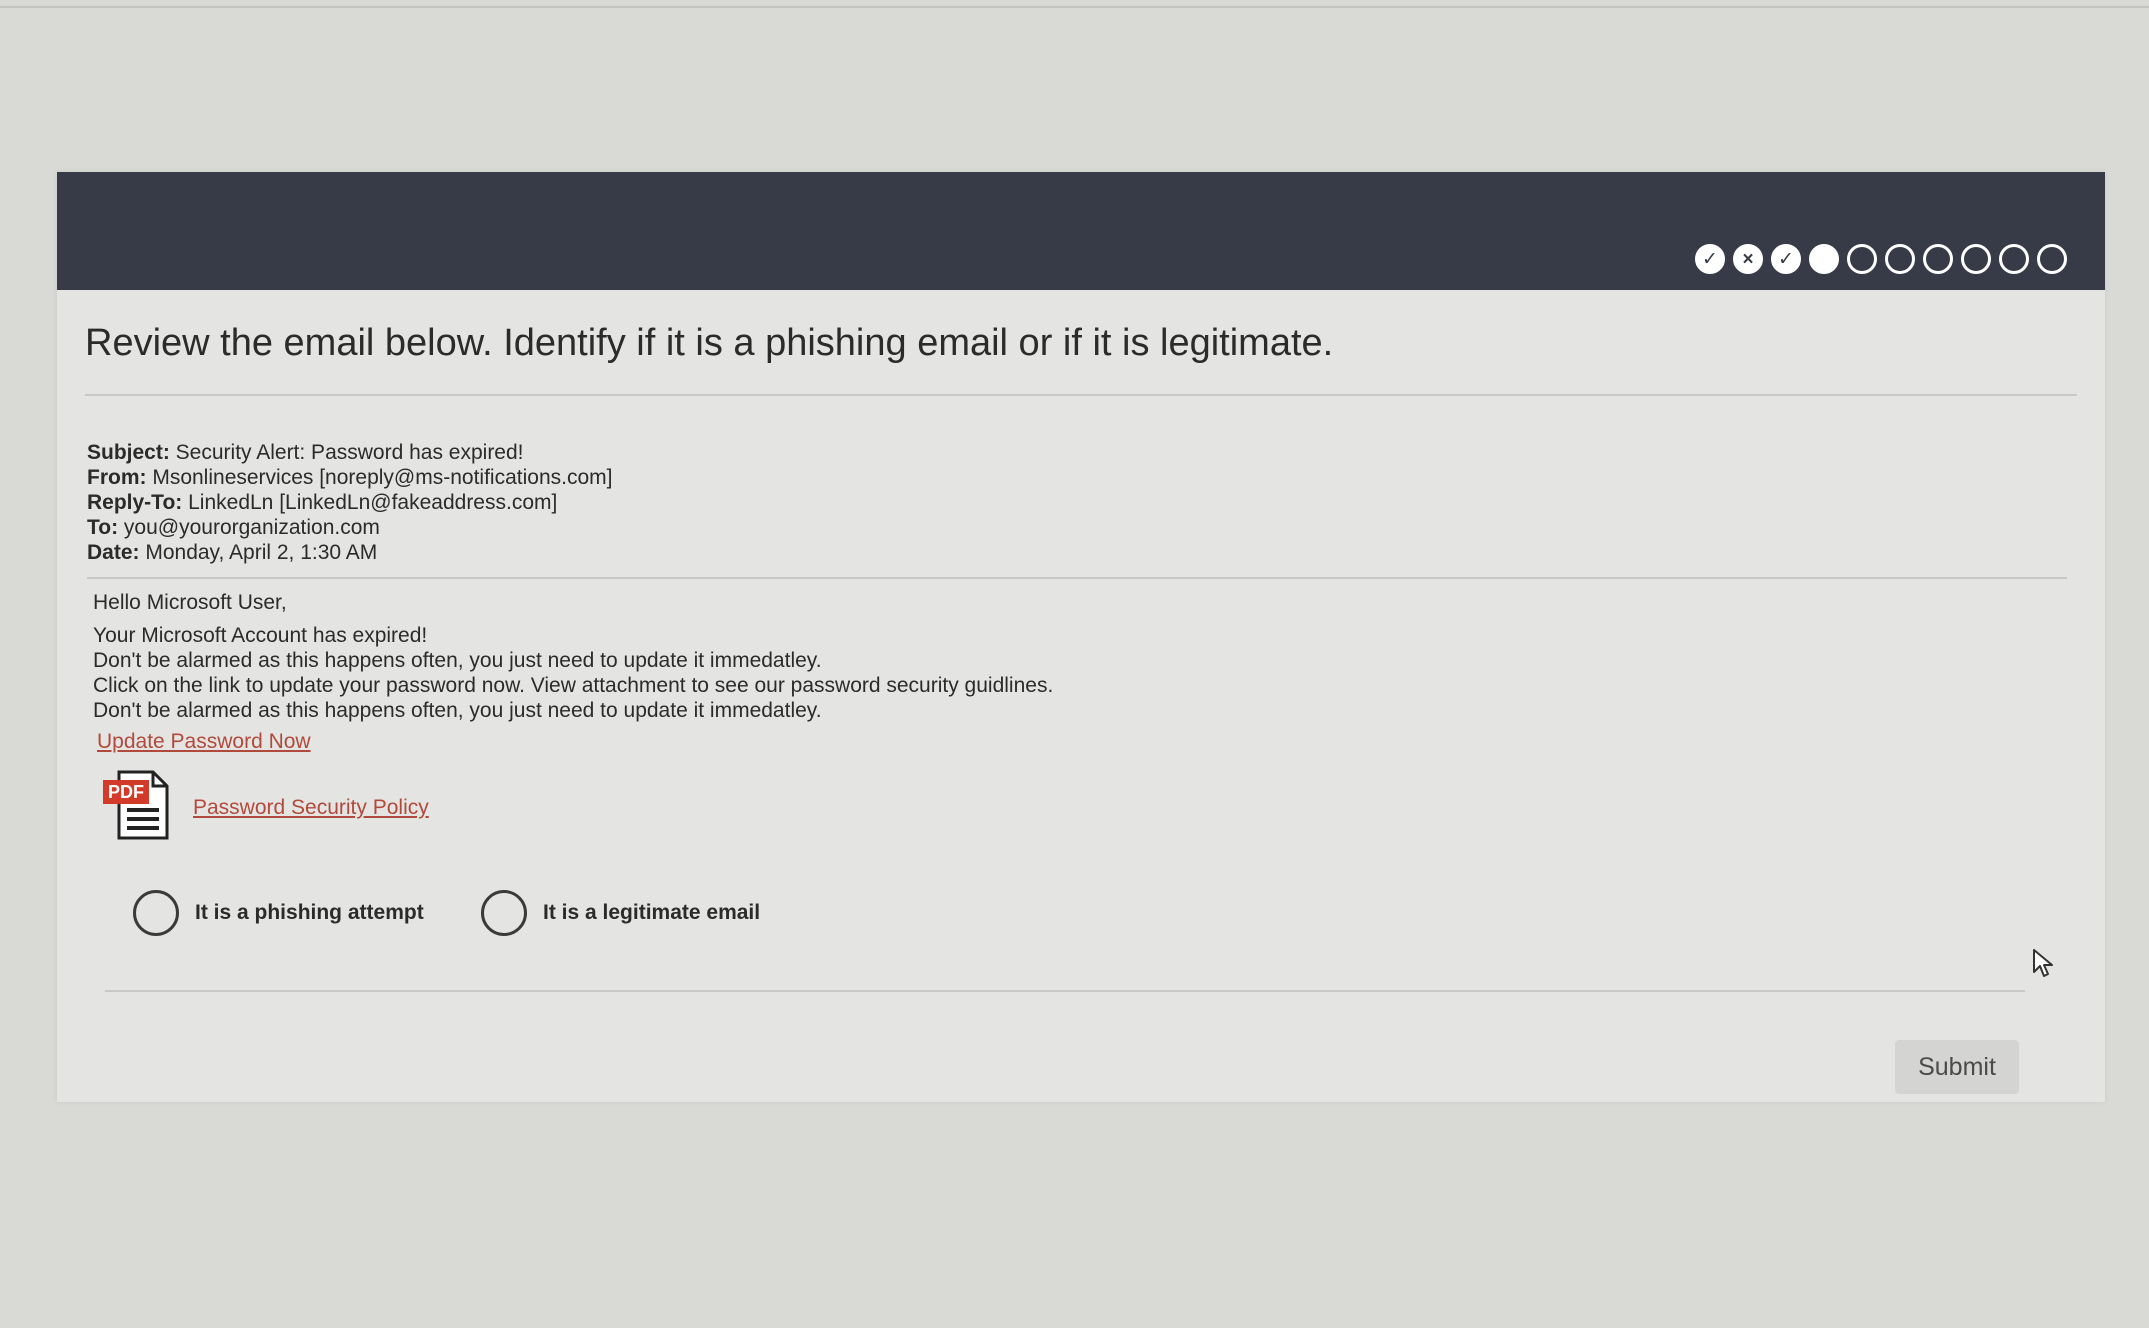 The image size is (2149, 1328). I want to click on date-label: Date:, so click(113, 552).